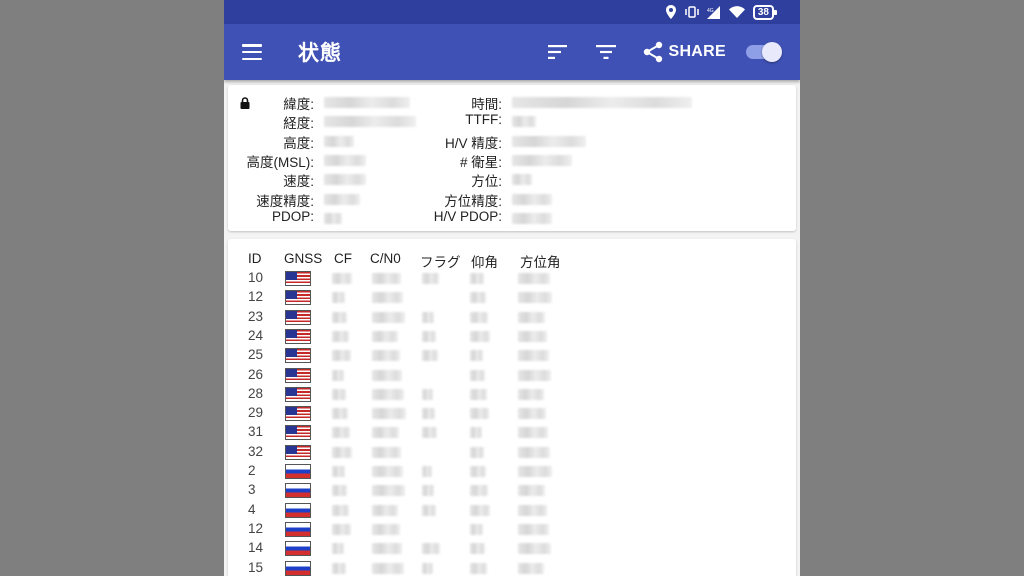  I want to click on share-button: SHARE, so click(684, 52).